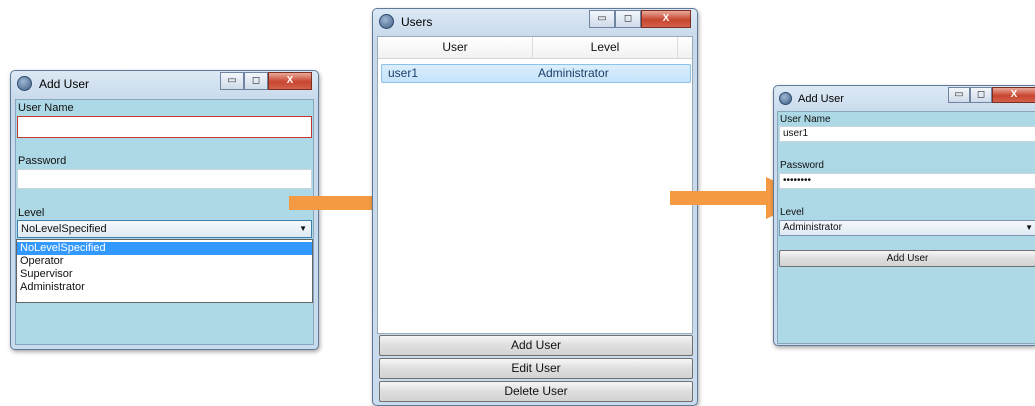 Image resolution: width=1035 pixels, height=406 pixels. Describe the element at coordinates (812, 227) in the screenshot. I see `level-selected-value: Administrator` at that location.